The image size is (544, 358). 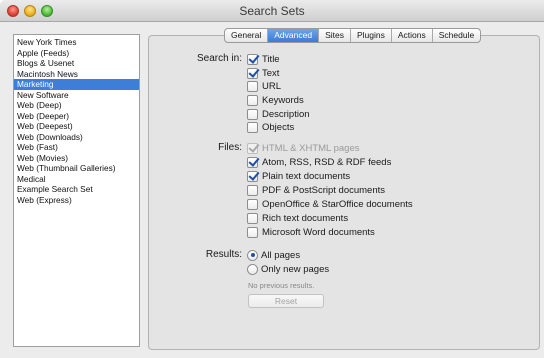 What do you see at coordinates (295, 269) in the screenshot?
I see `only-new-pages-label: Only new pages` at bounding box center [295, 269].